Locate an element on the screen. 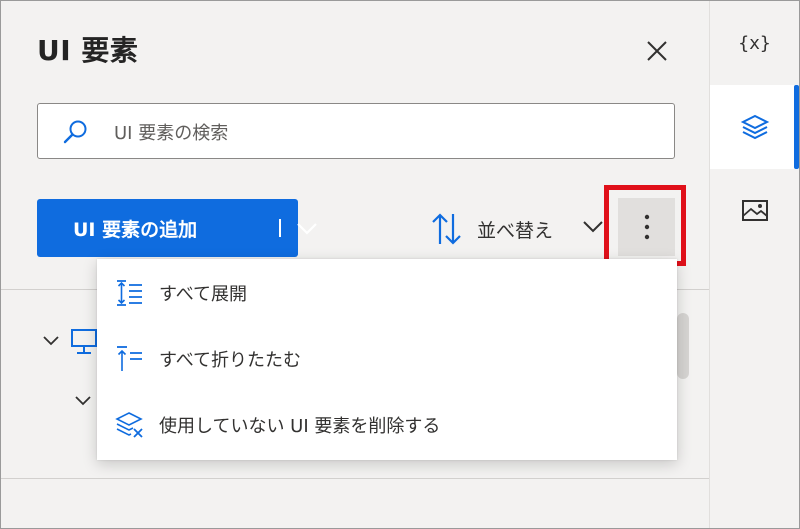 The image size is (800, 529). rail-variables-button: {x} is located at coordinates (754, 43).